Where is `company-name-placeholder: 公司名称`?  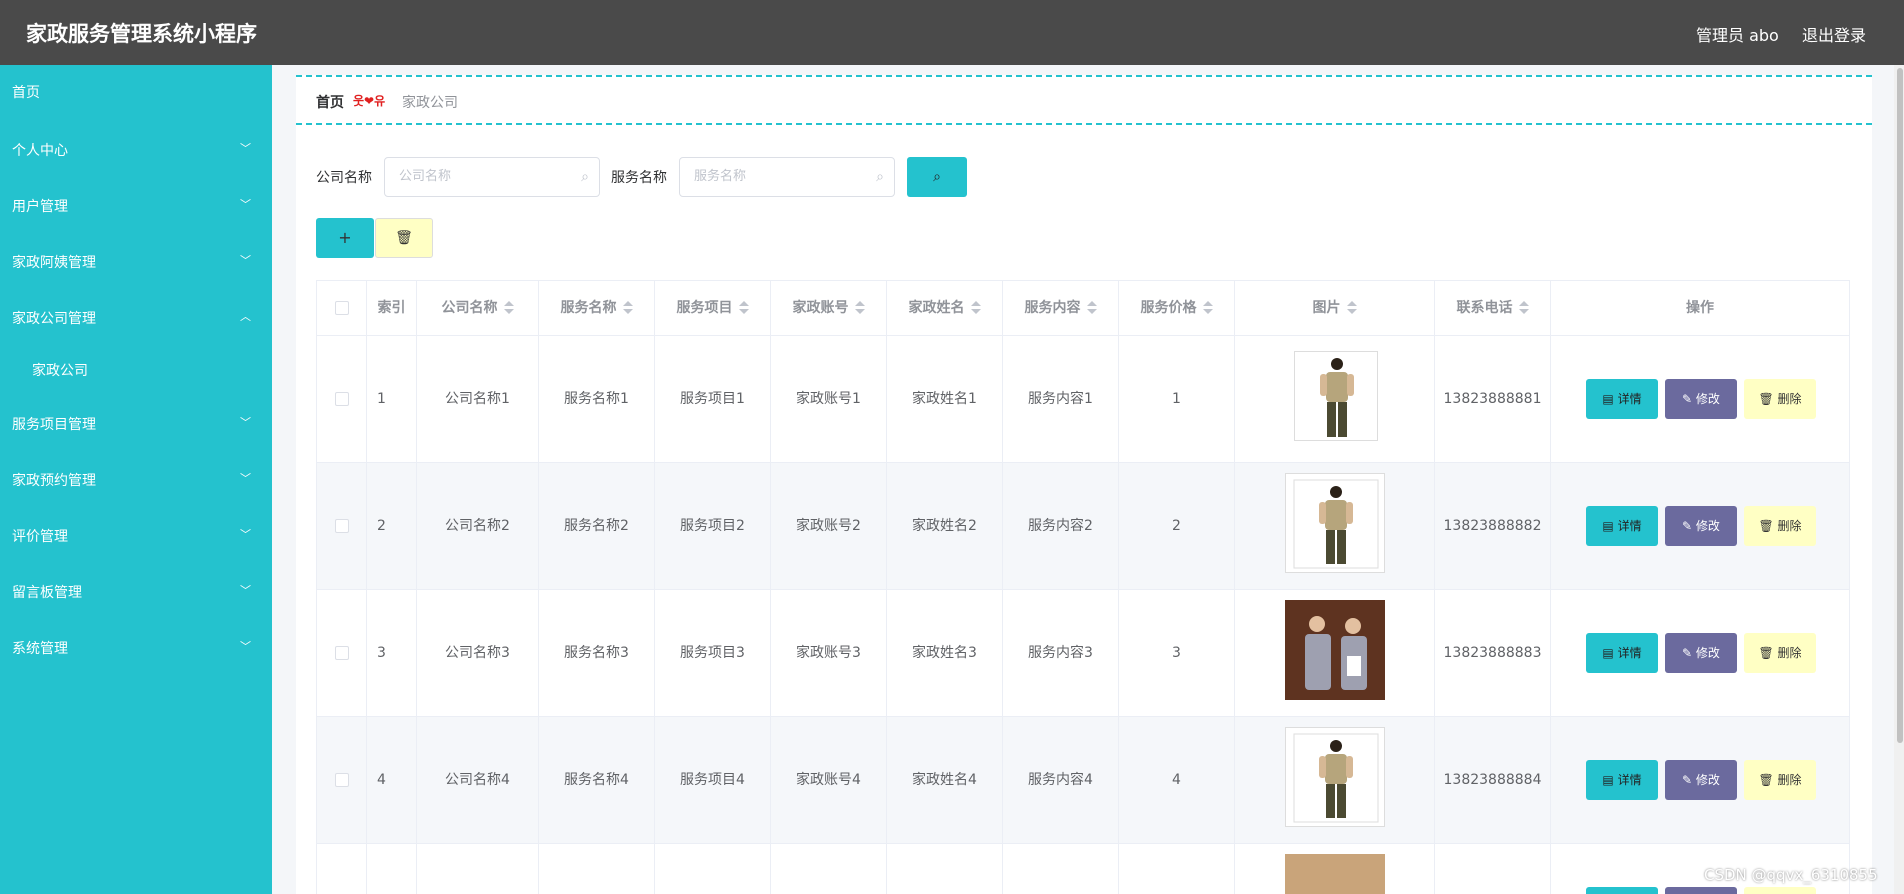
company-name-placeholder: 公司名称 is located at coordinates (425, 176).